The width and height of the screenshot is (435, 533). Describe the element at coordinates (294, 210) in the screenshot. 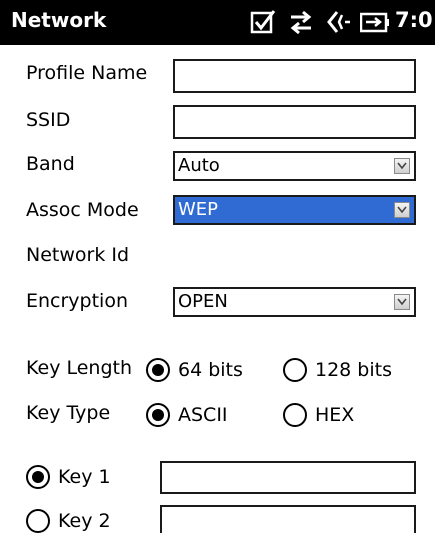

I see `assoc-mode-dropdown: WEP` at that location.